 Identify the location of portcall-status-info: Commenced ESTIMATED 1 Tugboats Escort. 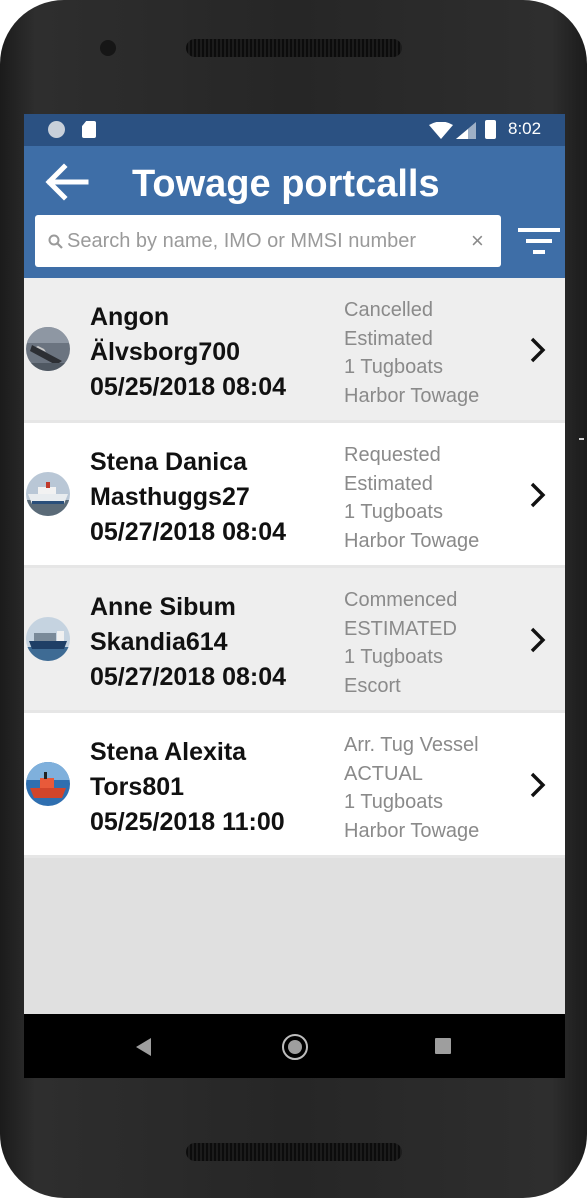
(400, 643).